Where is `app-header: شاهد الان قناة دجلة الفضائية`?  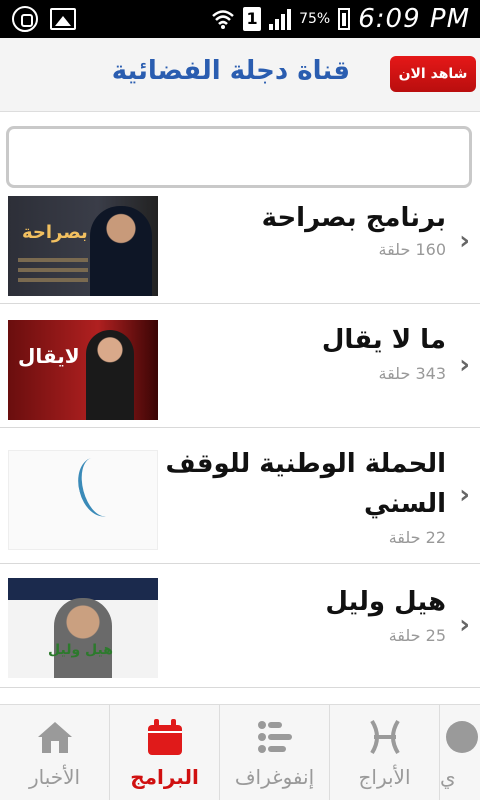 app-header: شاهد الان قناة دجلة الفضائية is located at coordinates (240, 75).